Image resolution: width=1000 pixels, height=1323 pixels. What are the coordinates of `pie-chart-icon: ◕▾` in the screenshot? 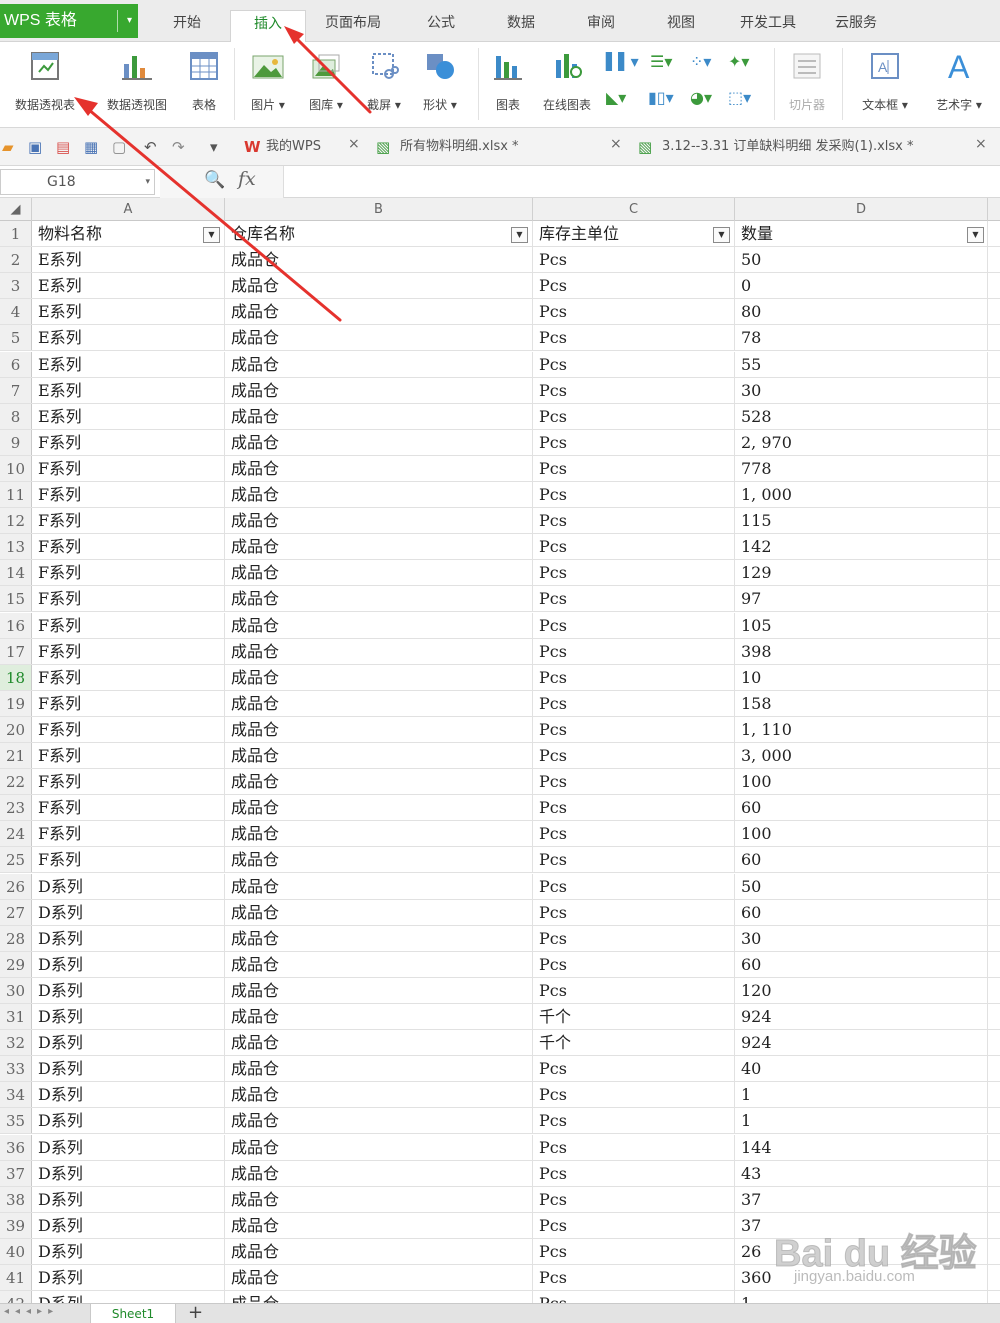 It's located at (701, 97).